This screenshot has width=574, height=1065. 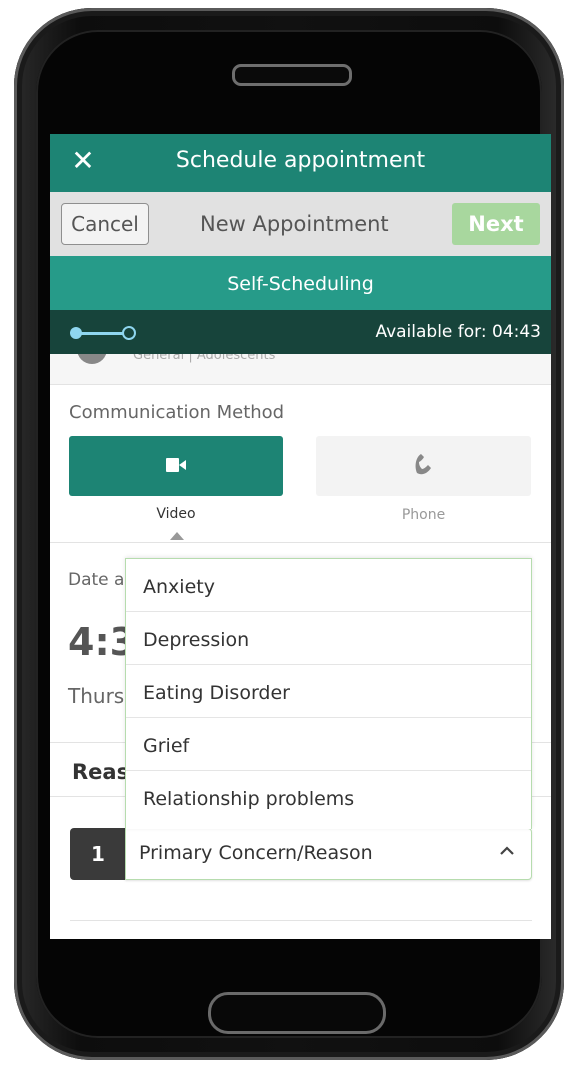 I want to click on availability-timer: Available for: 04:43, so click(x=458, y=332).